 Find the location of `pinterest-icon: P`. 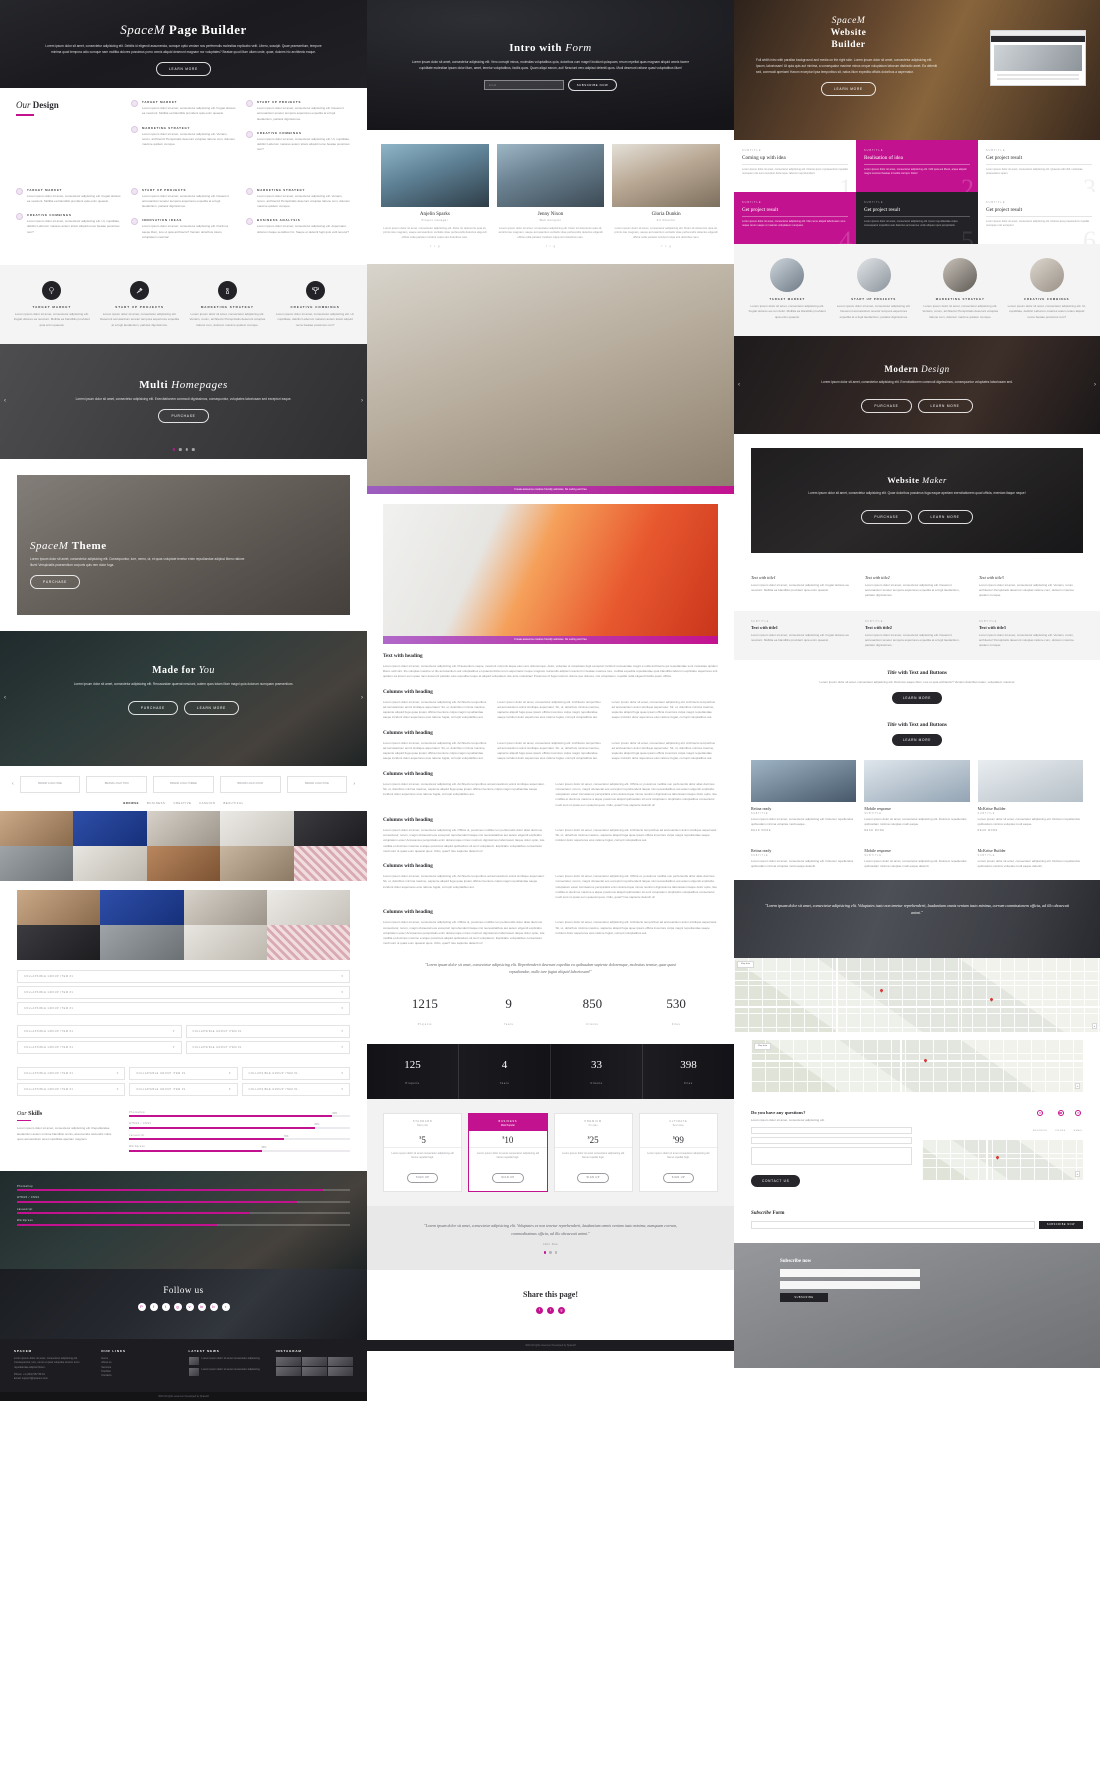

pinterest-icon: P is located at coordinates (141, 1306).